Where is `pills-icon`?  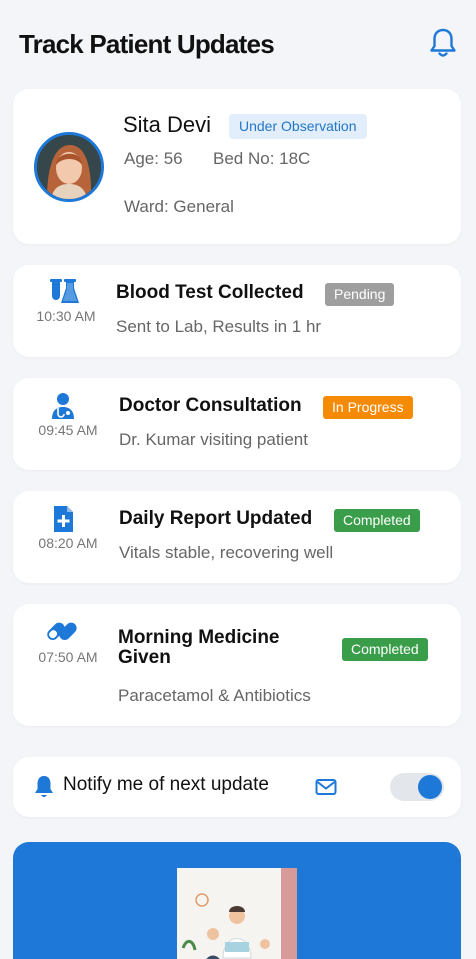 pills-icon is located at coordinates (62, 631).